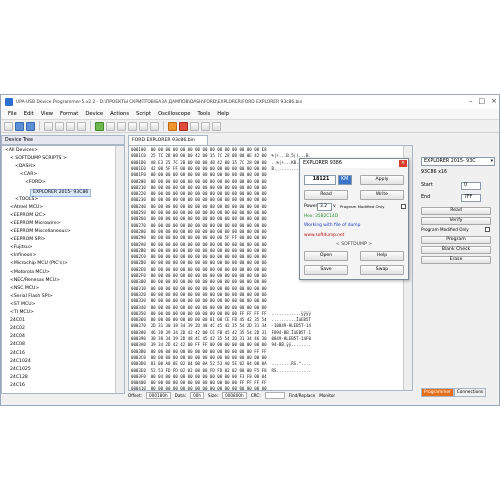 The image size is (500, 500). Describe the element at coordinates (8, 126) in the screenshot. I see `new-file-icon` at that location.